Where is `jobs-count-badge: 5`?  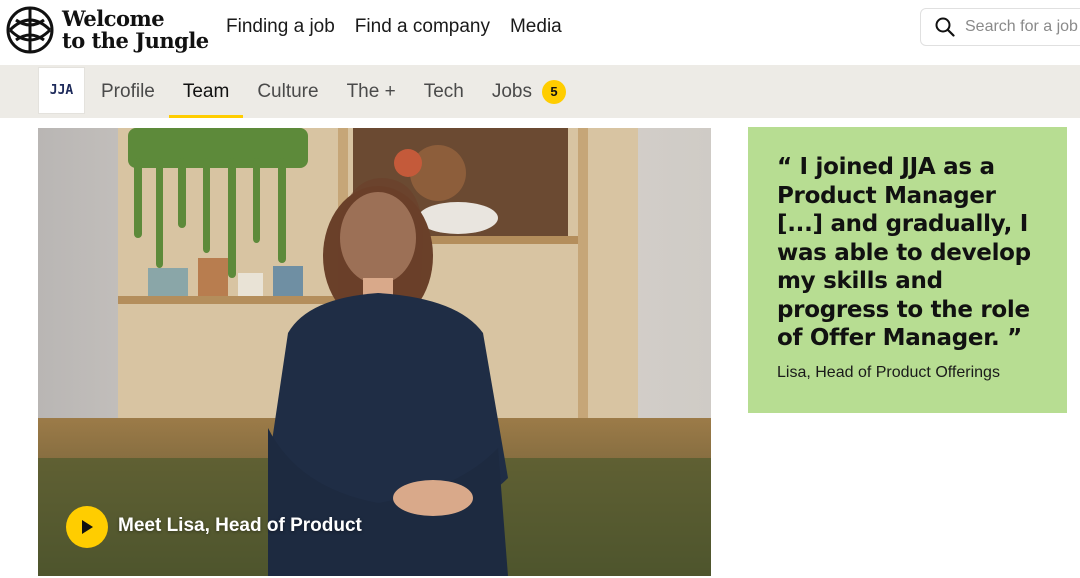 jobs-count-badge: 5 is located at coordinates (553, 91).